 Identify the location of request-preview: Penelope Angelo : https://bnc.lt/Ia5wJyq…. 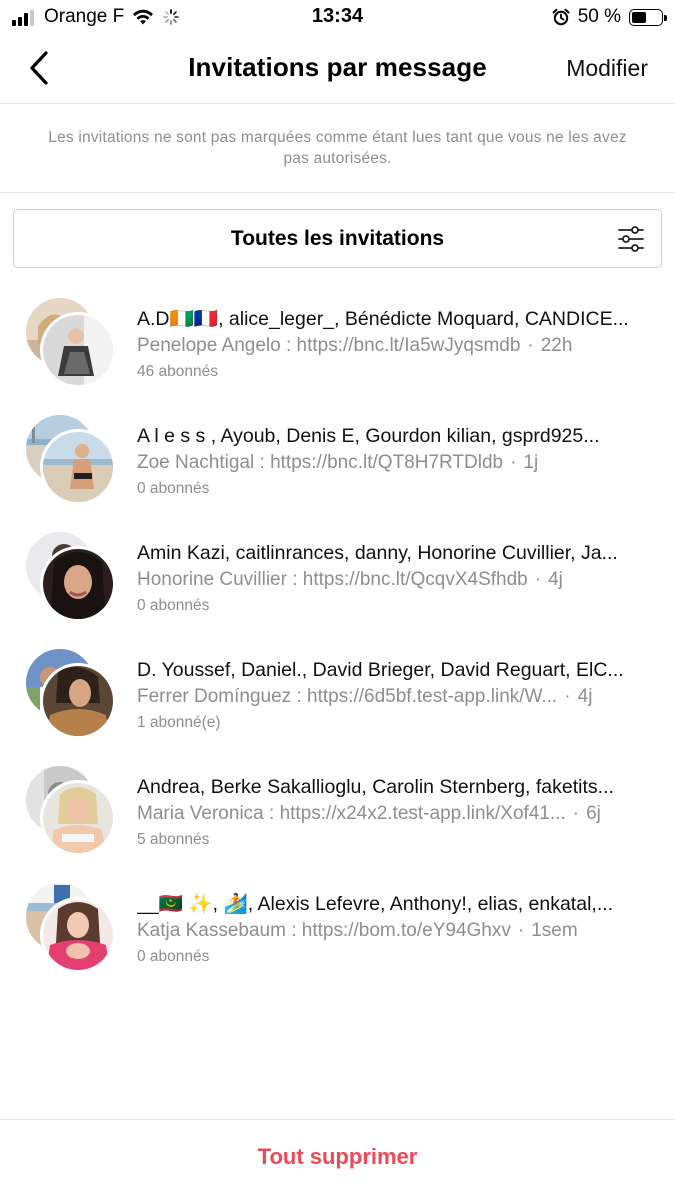
(393, 346).